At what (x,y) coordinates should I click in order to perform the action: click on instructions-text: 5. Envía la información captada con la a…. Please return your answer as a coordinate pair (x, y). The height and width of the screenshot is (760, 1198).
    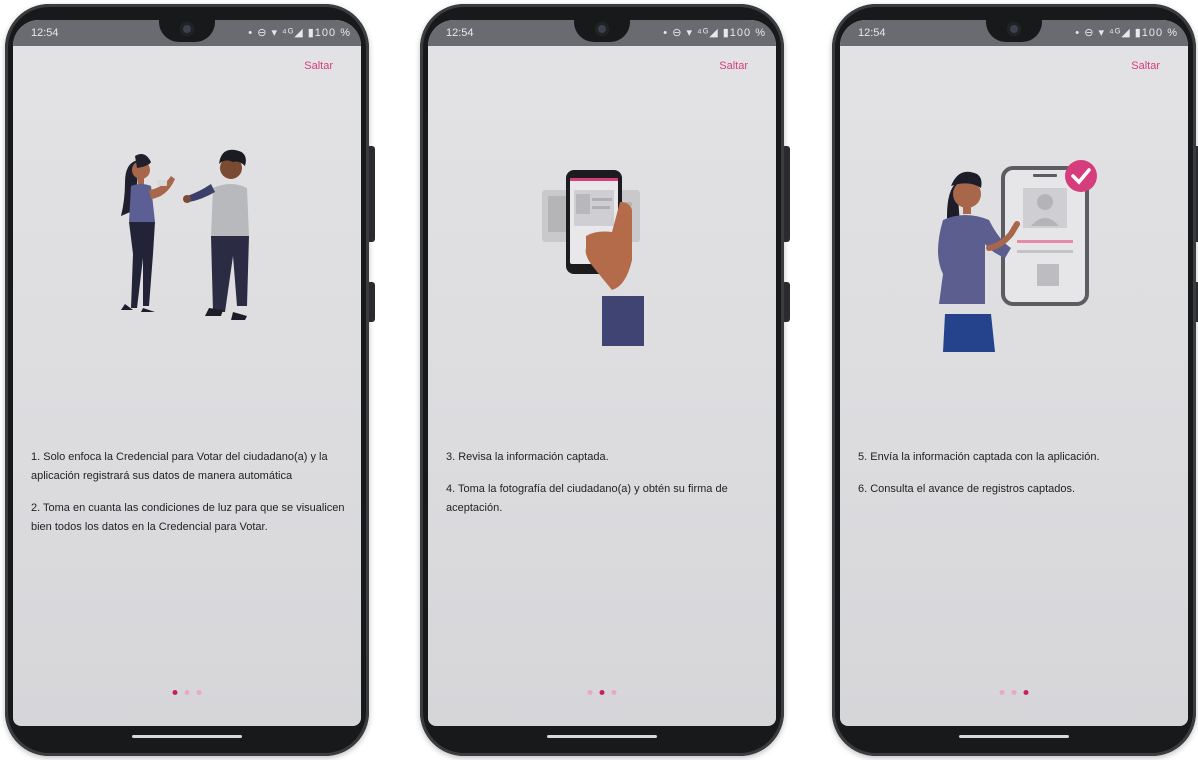
    Looking at the image, I should click on (1016, 480).